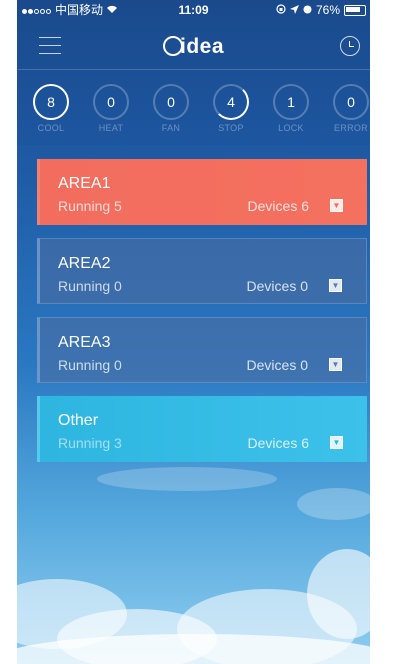 The image size is (393, 664). I want to click on lock-rotation-icon, so click(281, 10).